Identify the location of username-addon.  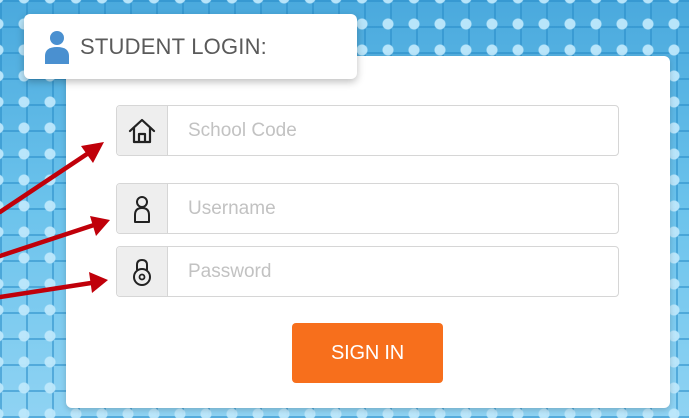
(142, 208).